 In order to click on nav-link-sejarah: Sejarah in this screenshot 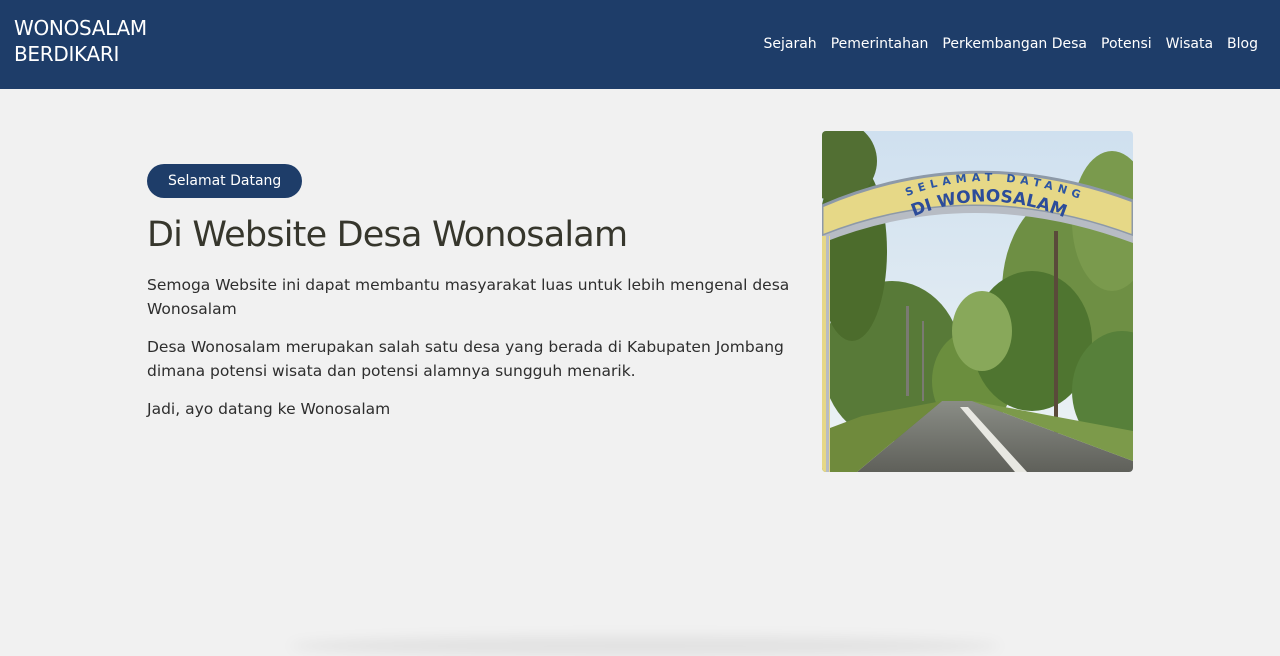, I will do `click(790, 44)`.